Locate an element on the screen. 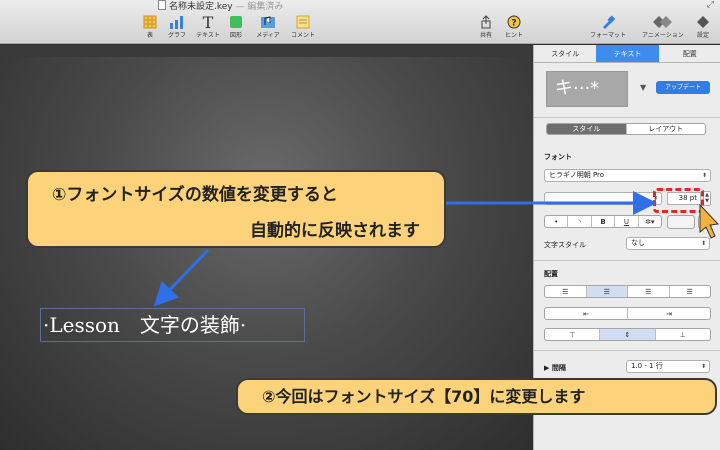  style-dropdown-arrow-icon: ▼ is located at coordinates (643, 87).